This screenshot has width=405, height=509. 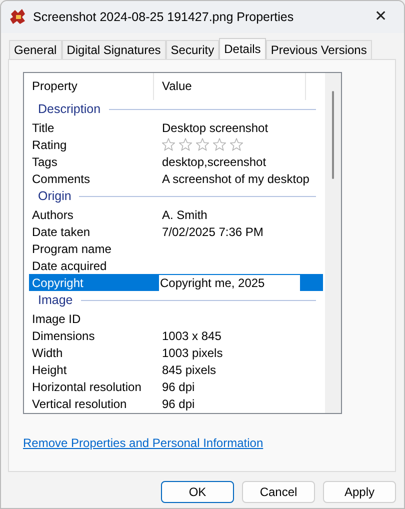 What do you see at coordinates (61, 179) in the screenshot?
I see `property-name: Comments` at bounding box center [61, 179].